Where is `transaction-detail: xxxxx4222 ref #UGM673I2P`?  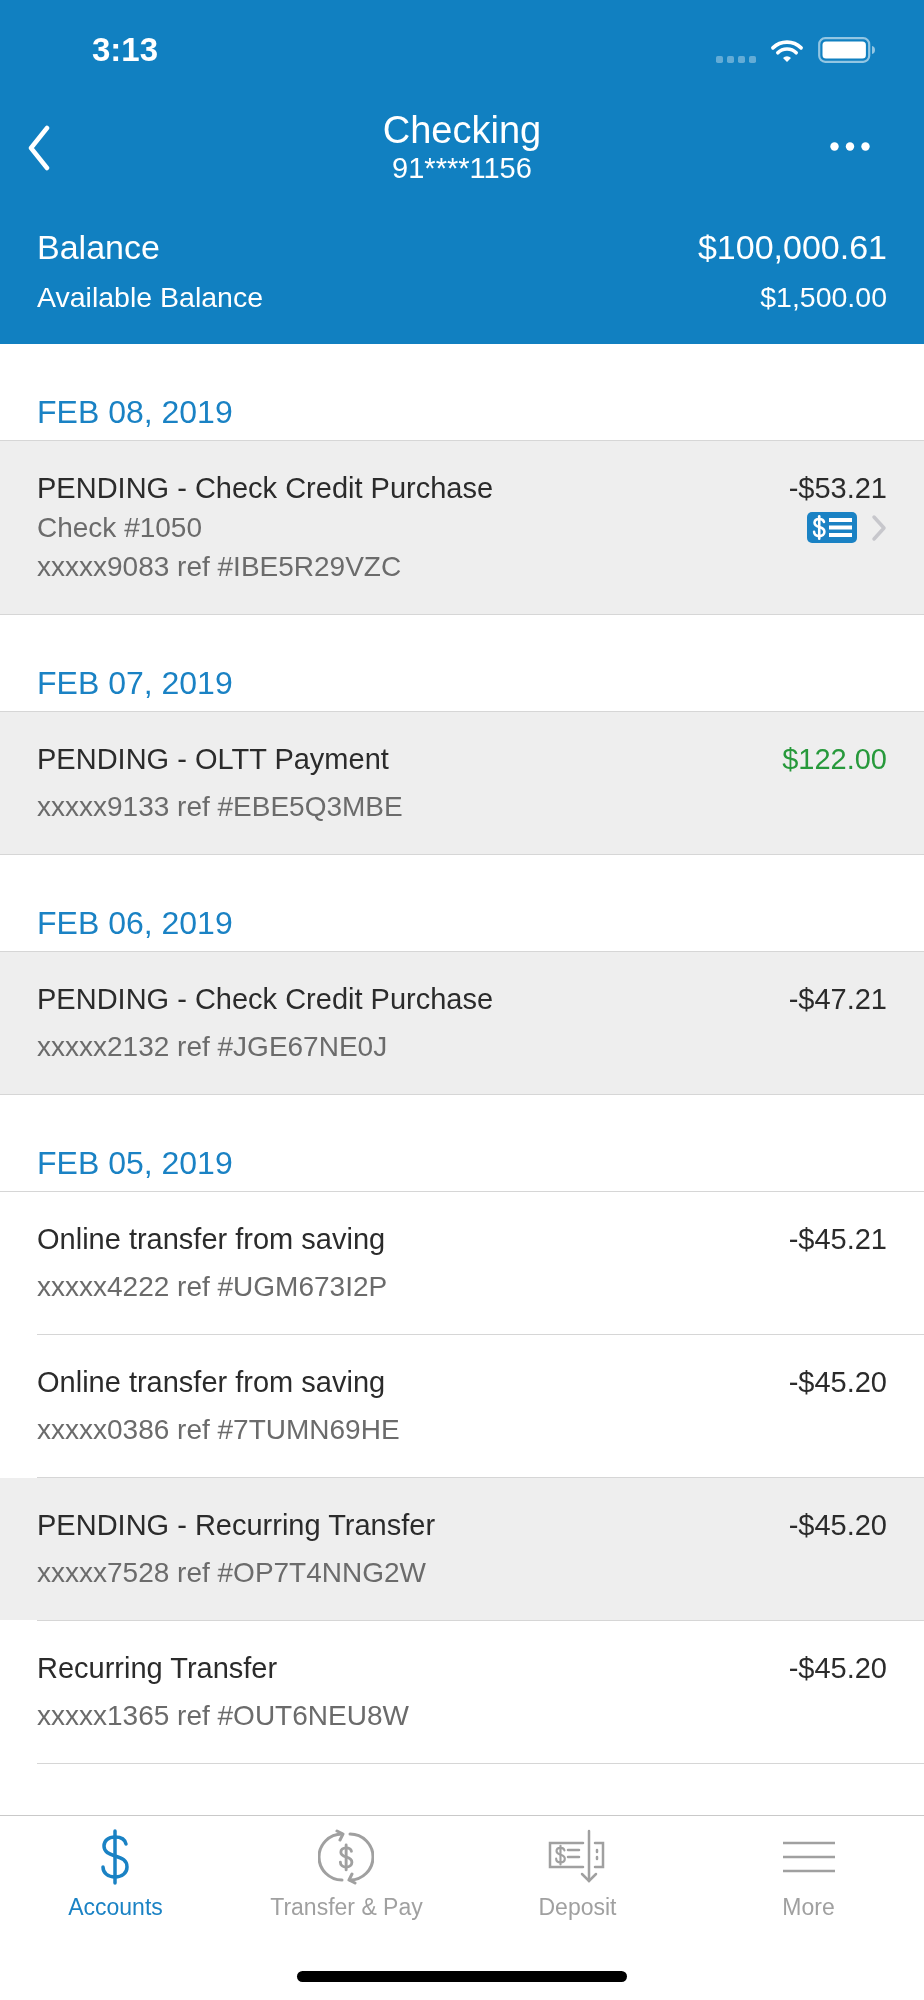 transaction-detail: xxxxx4222 ref #UGM673I2P is located at coordinates (213, 1287).